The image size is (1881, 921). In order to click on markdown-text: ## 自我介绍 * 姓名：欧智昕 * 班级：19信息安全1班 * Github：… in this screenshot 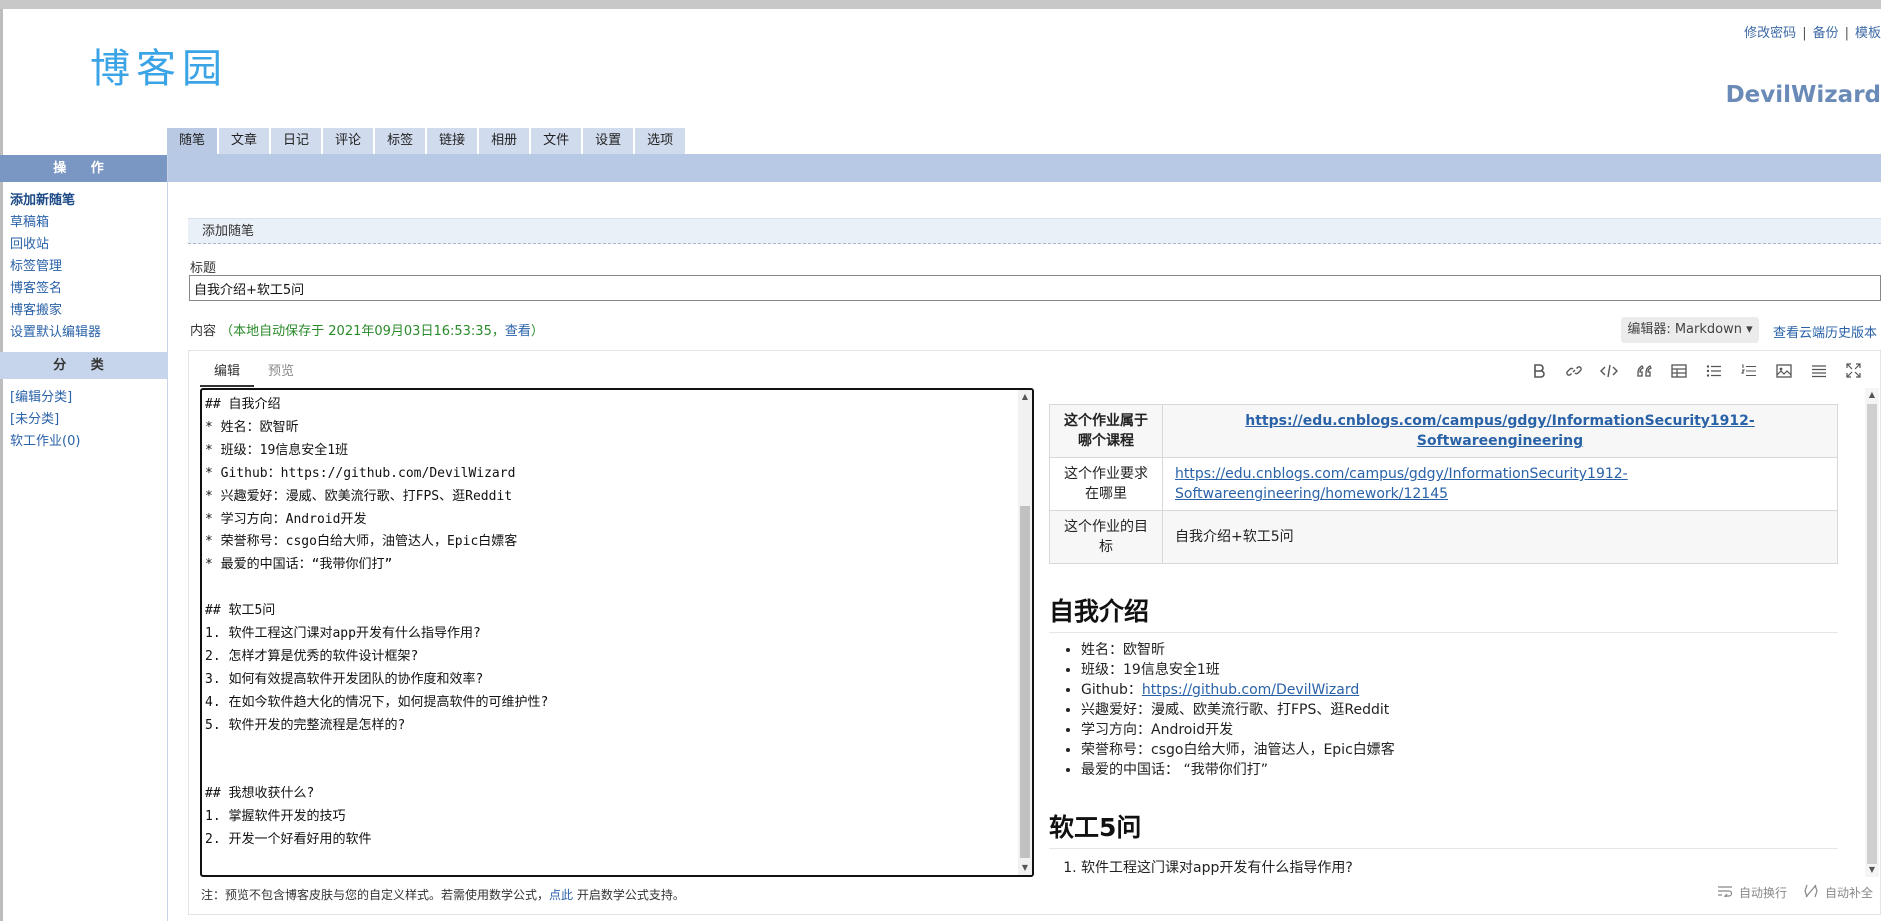, I will do `click(376, 623)`.